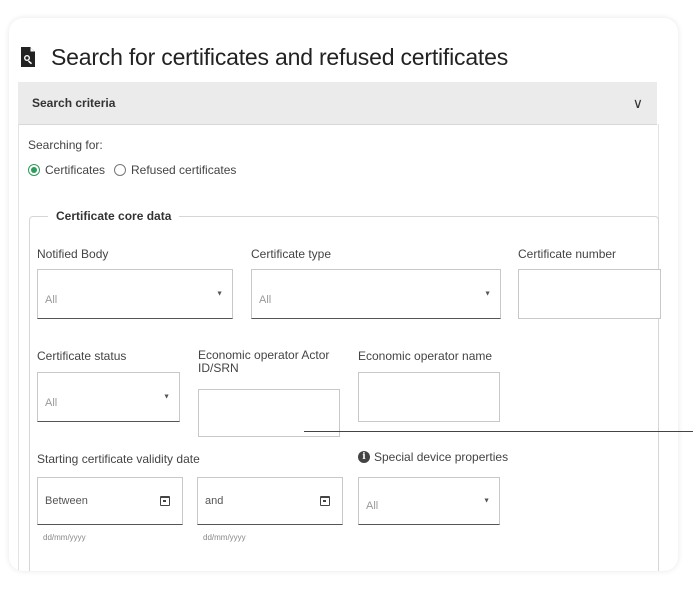  Describe the element at coordinates (567, 254) in the screenshot. I see `certificate-number-label: Certificate number` at that location.